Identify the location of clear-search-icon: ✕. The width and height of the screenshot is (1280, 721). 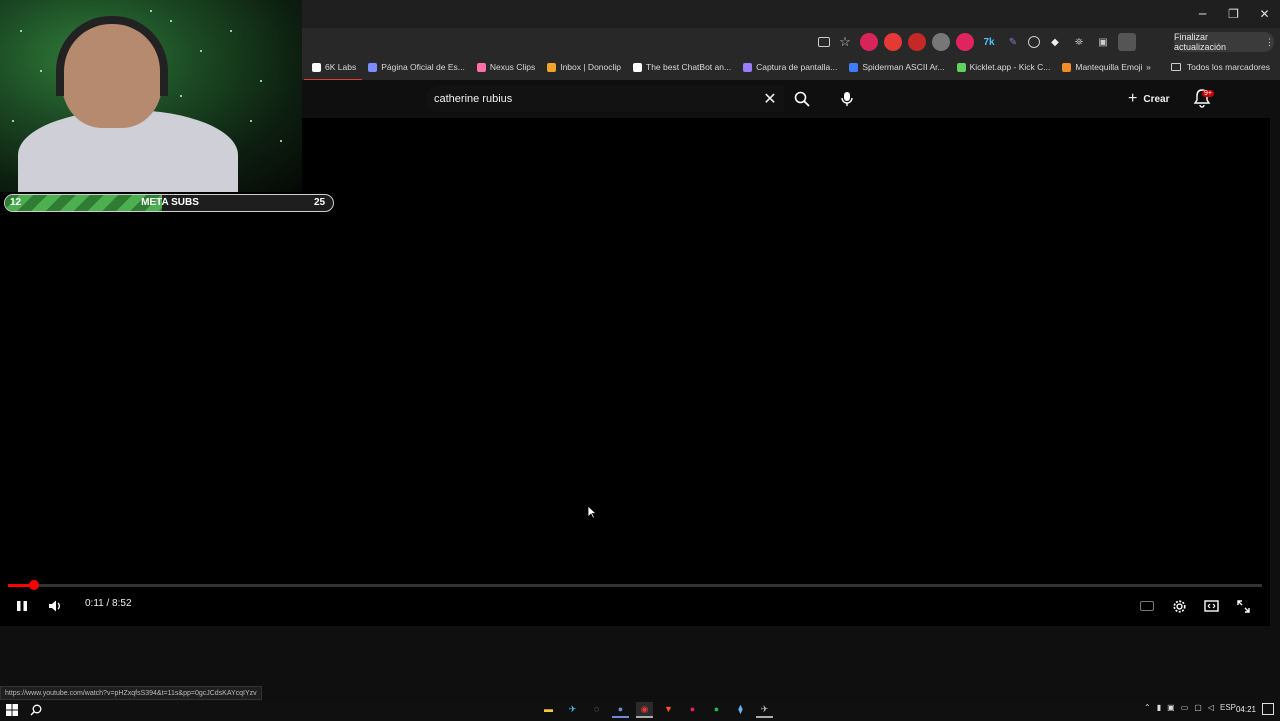
(770, 99).